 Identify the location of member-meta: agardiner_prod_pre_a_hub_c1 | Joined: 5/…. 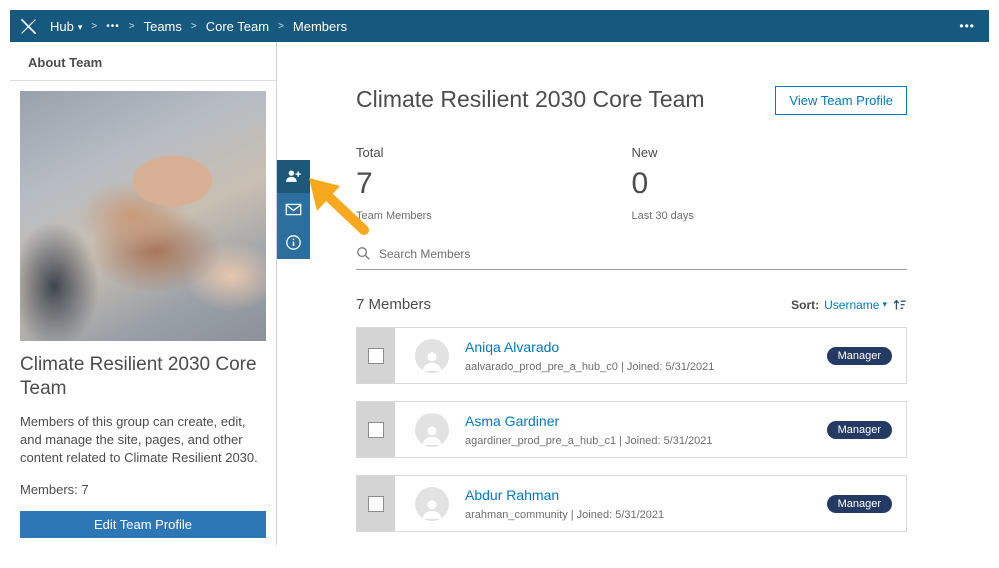
(589, 440).